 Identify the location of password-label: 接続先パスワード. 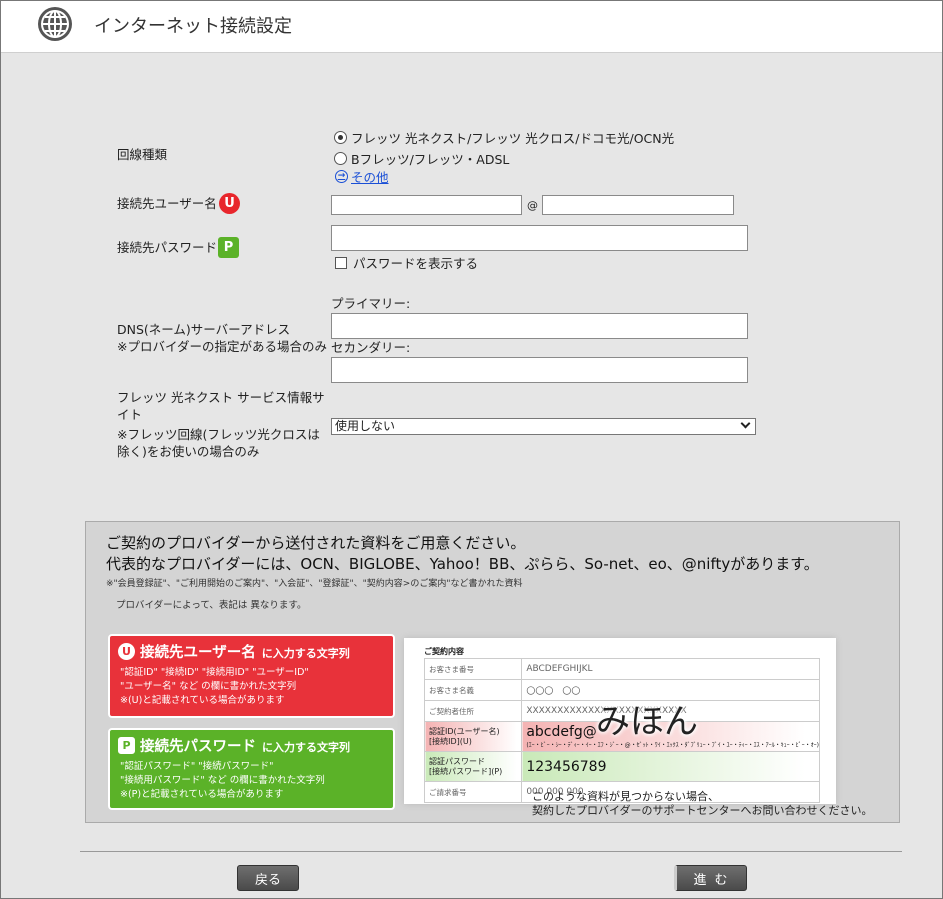
(167, 247).